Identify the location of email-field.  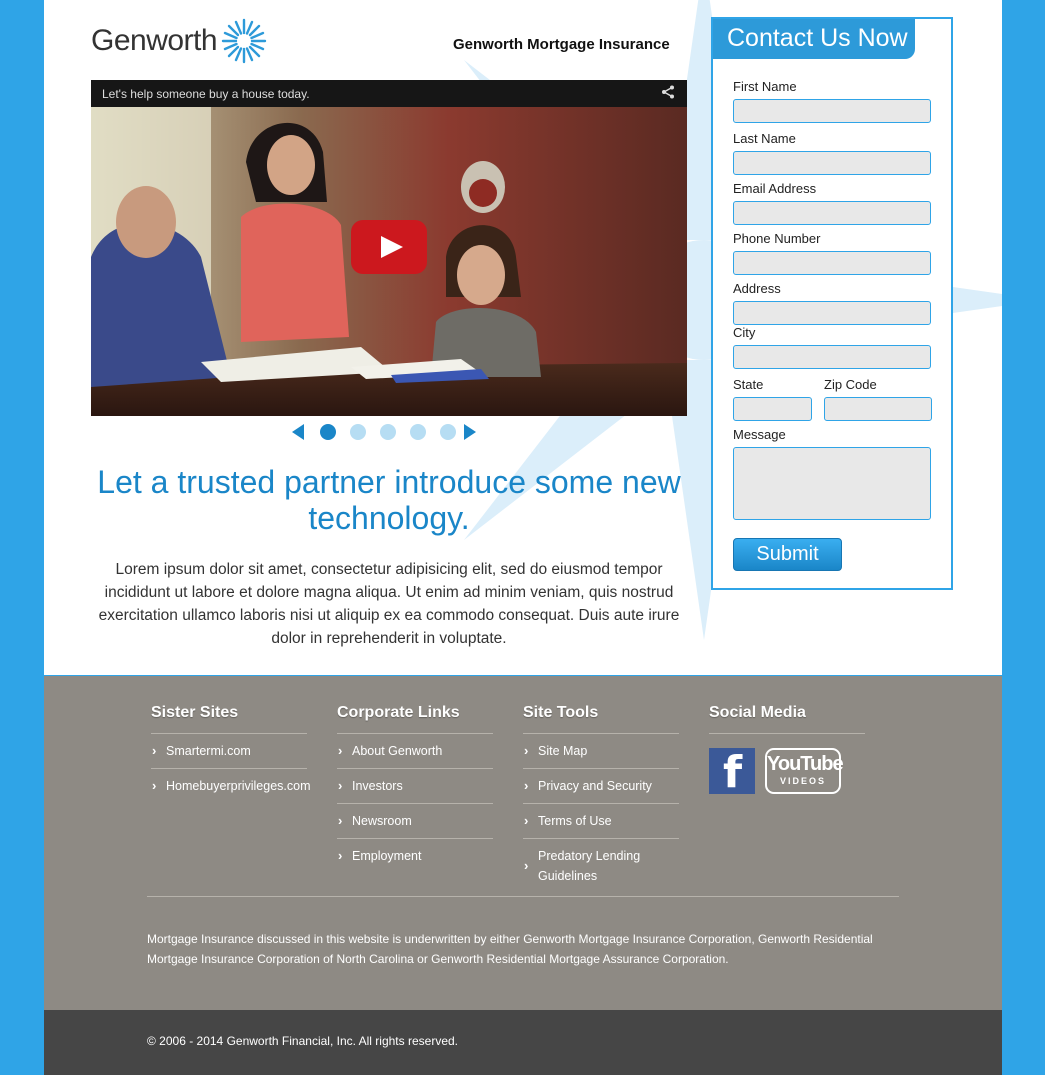
(832, 213).